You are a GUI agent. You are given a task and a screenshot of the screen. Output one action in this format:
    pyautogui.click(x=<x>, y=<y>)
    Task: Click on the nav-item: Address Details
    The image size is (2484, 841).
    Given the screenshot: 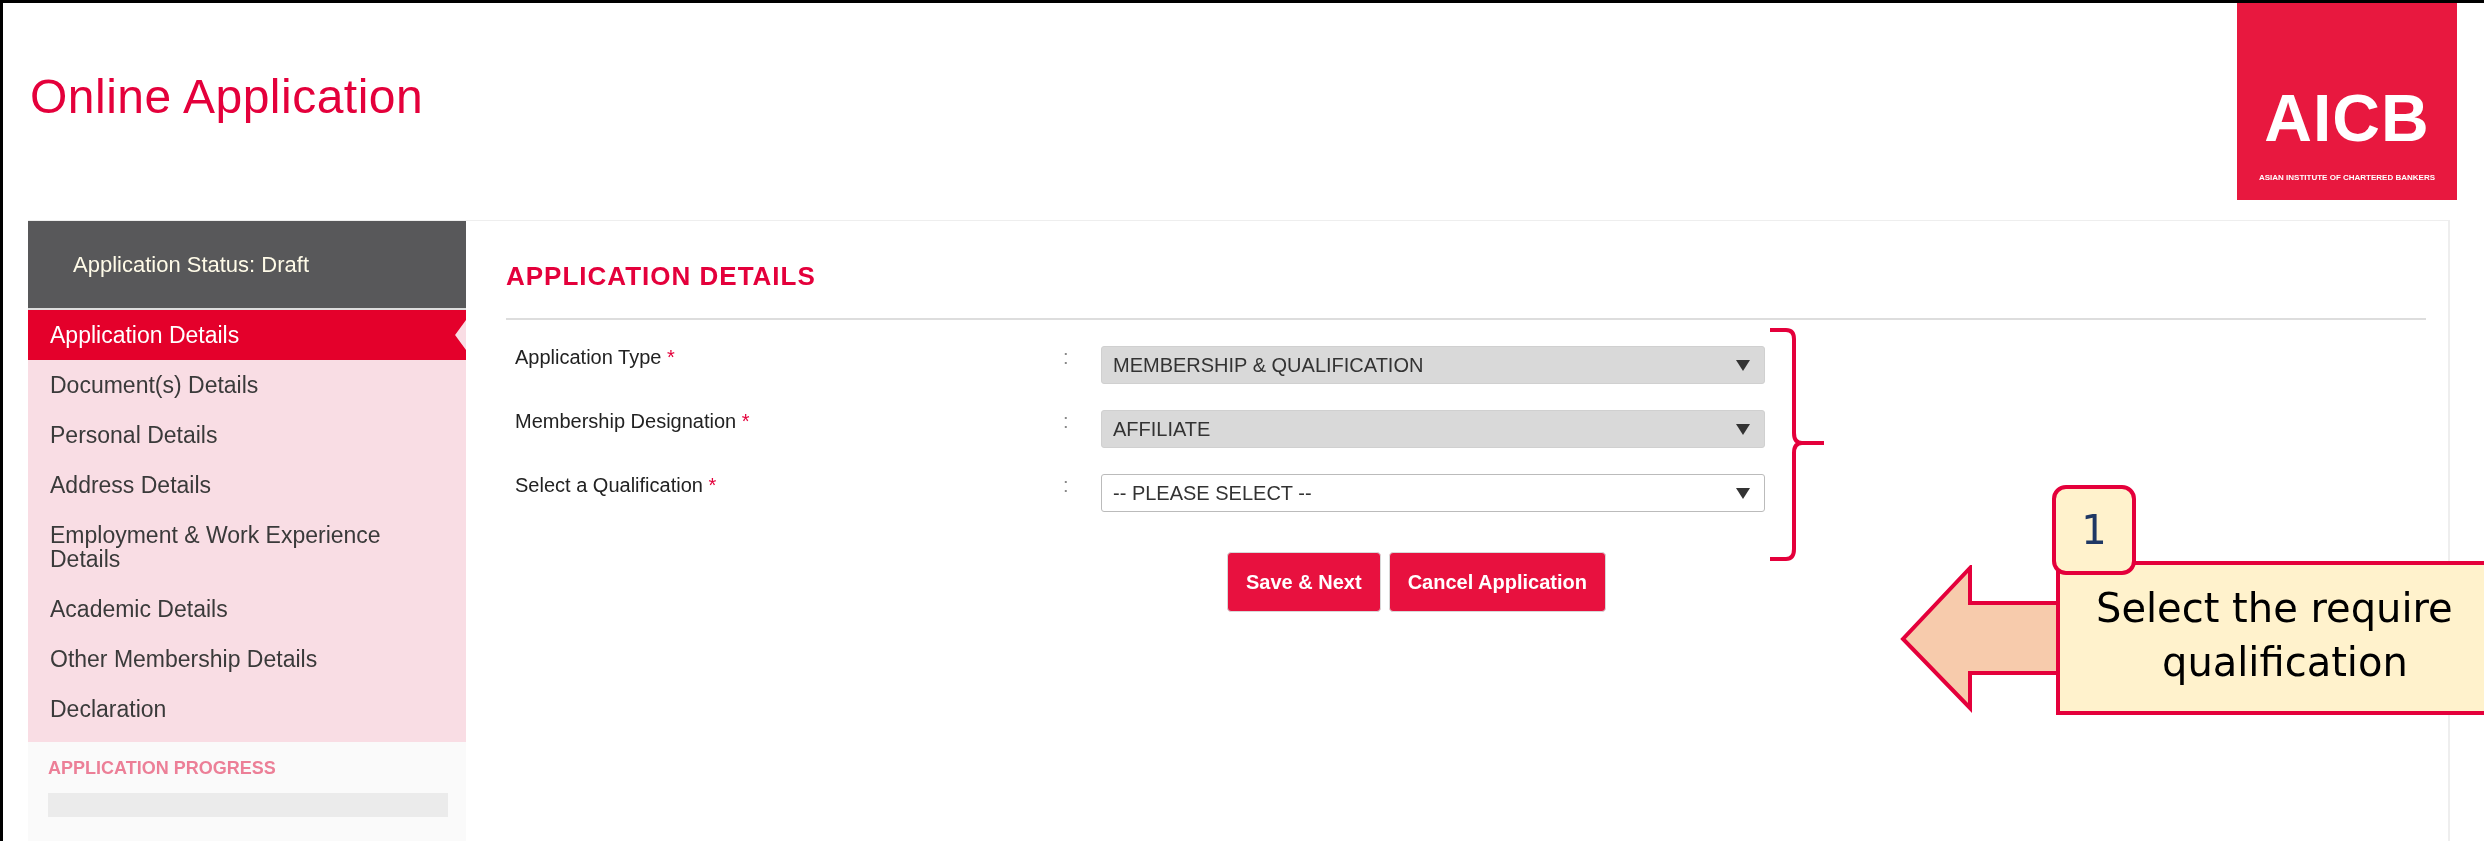 What is the action you would take?
    pyautogui.click(x=247, y=485)
    